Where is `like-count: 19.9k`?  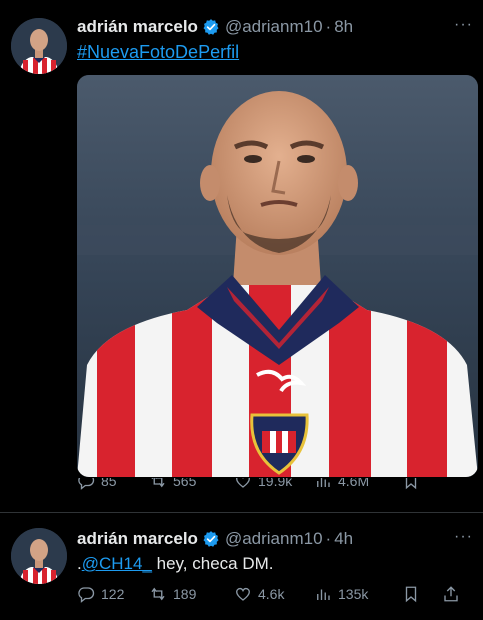
like-count: 19.9k is located at coordinates (275, 483).